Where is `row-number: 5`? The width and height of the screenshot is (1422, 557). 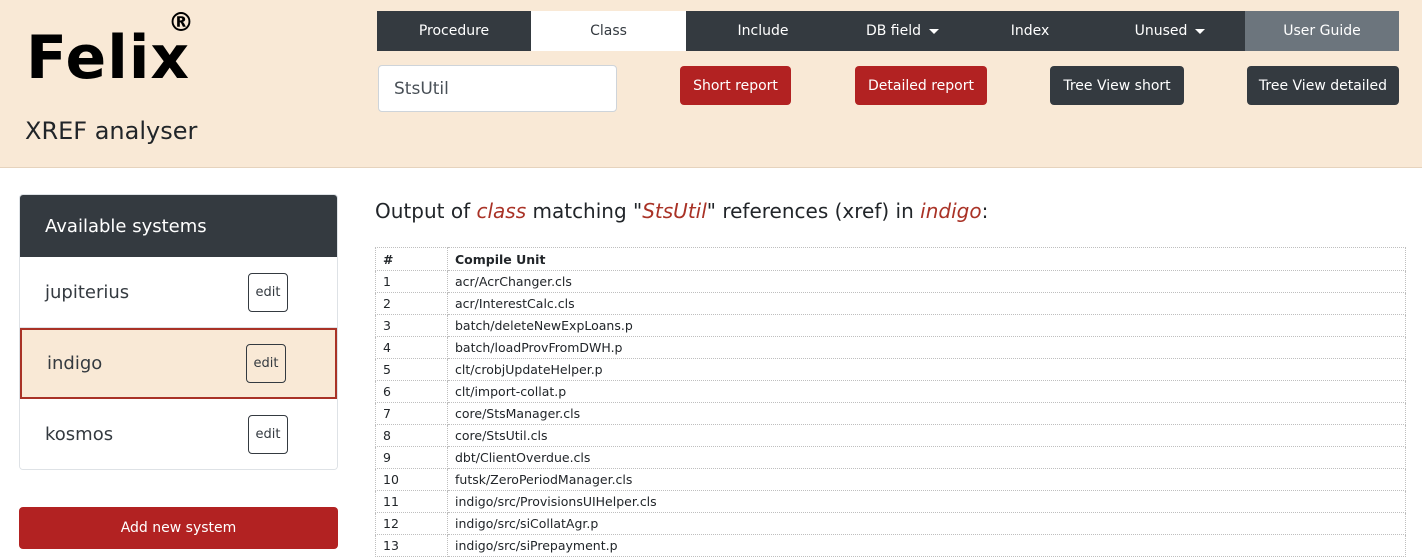
row-number: 5 is located at coordinates (411, 369).